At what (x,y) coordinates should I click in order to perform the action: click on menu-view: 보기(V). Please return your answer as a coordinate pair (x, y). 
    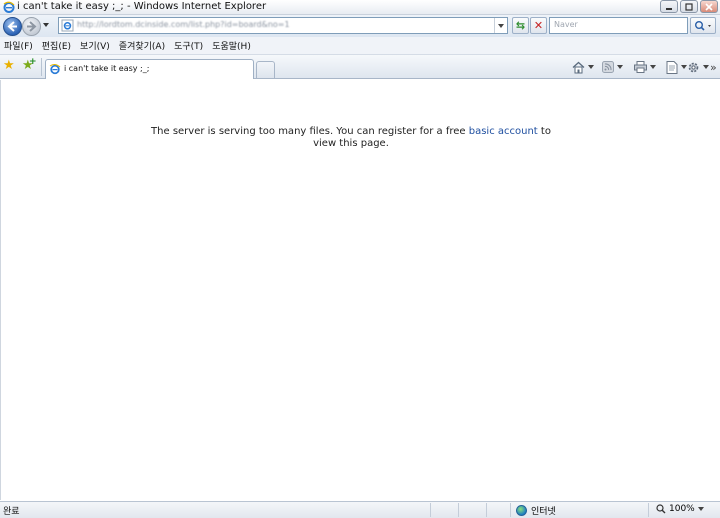
    Looking at the image, I should click on (95, 45).